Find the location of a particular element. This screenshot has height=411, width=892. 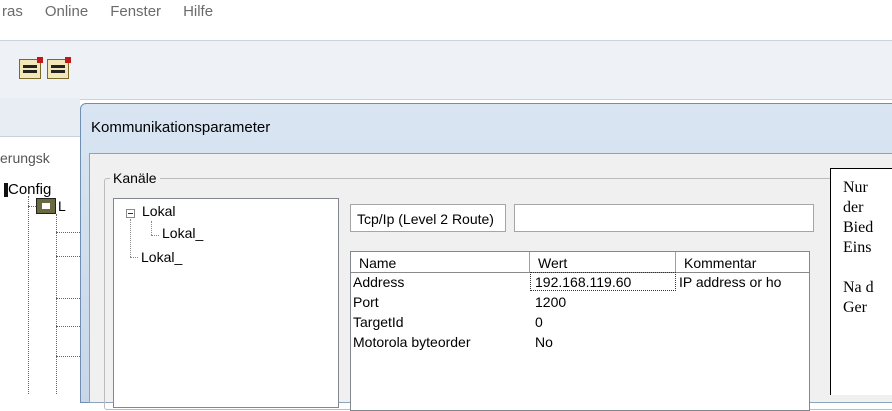

plc-module-icon is located at coordinates (46, 206).